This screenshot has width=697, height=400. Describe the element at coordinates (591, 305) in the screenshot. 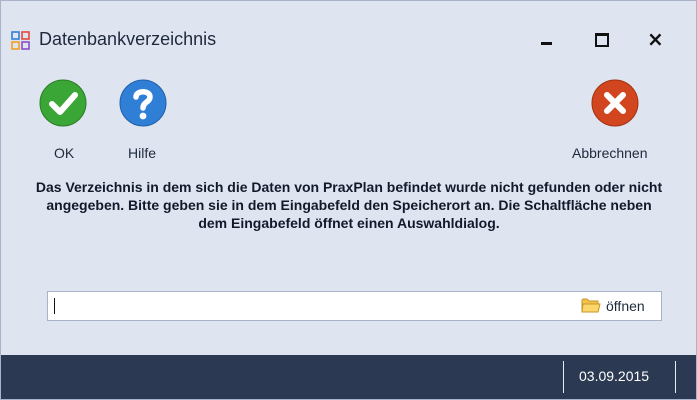

I see `folder-icon` at that location.